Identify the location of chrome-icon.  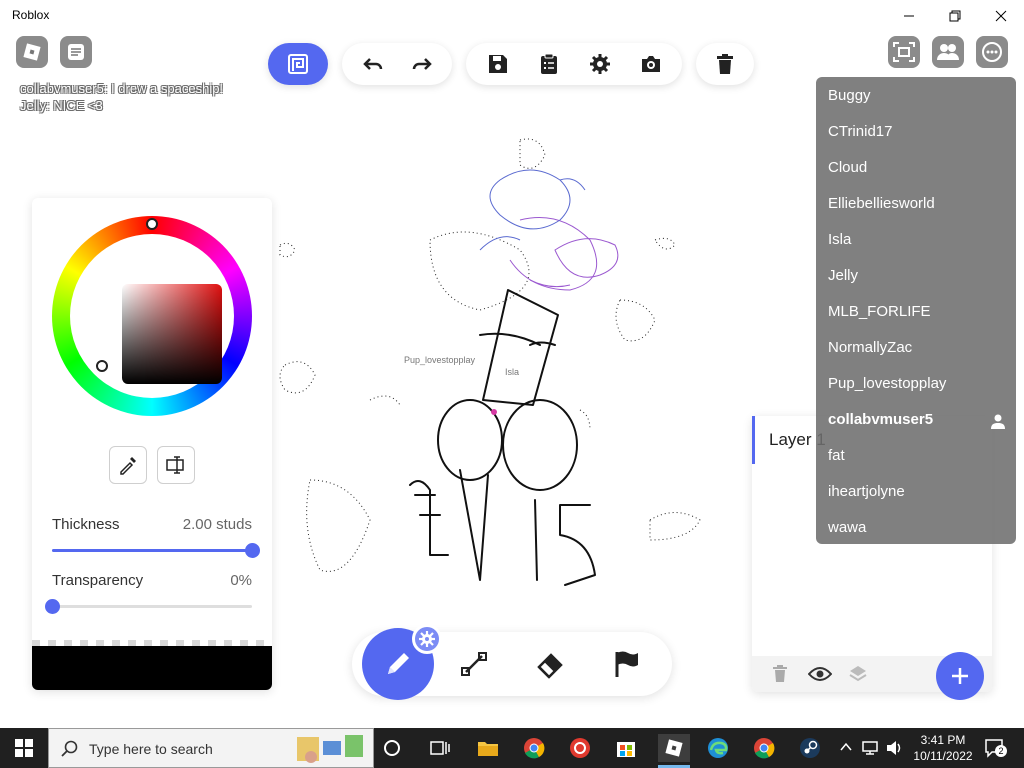
(764, 748).